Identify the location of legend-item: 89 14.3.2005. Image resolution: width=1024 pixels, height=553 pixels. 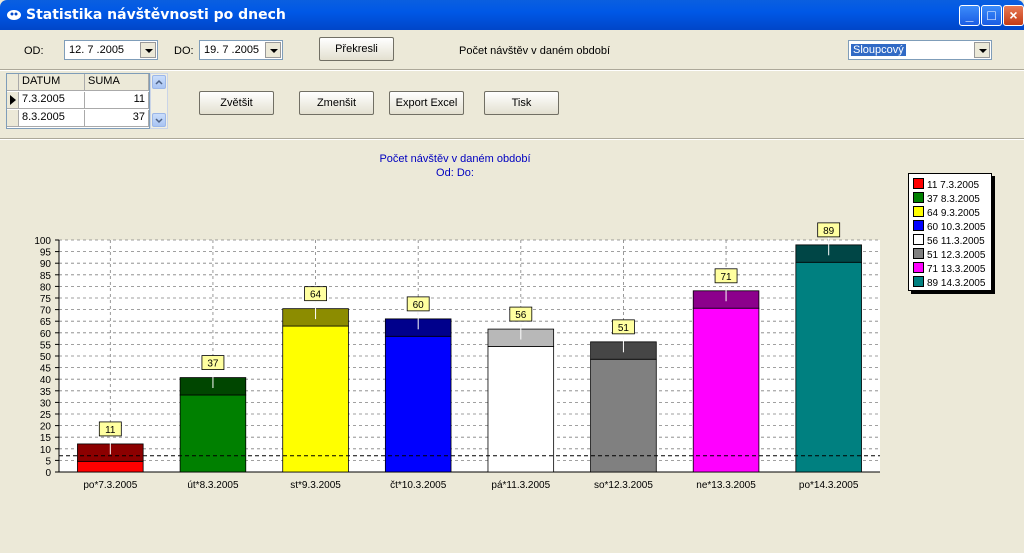
(949, 283).